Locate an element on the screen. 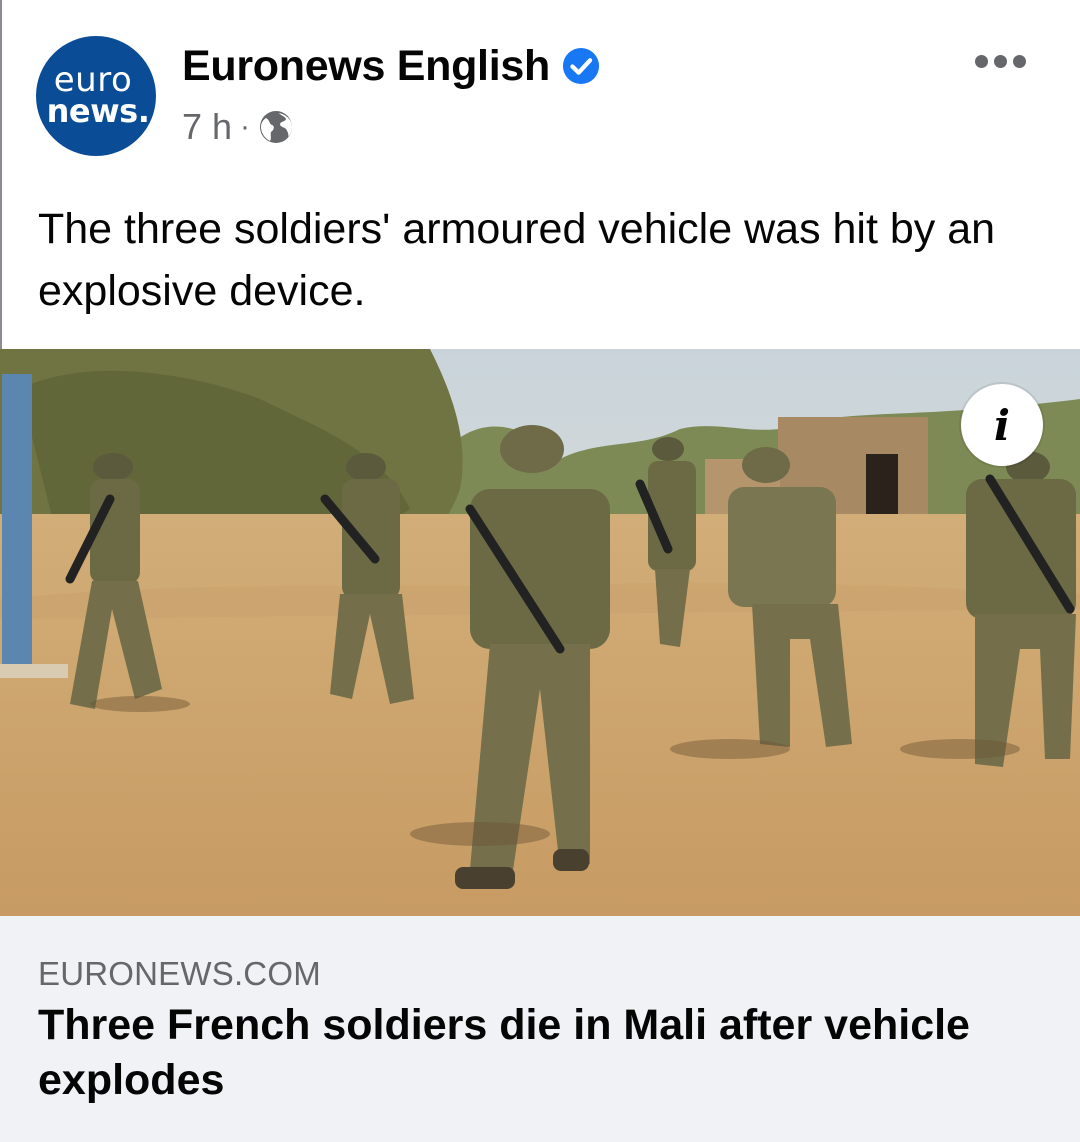 The image size is (1080, 1142). link-domain: EURONEWS.COM is located at coordinates (179, 973).